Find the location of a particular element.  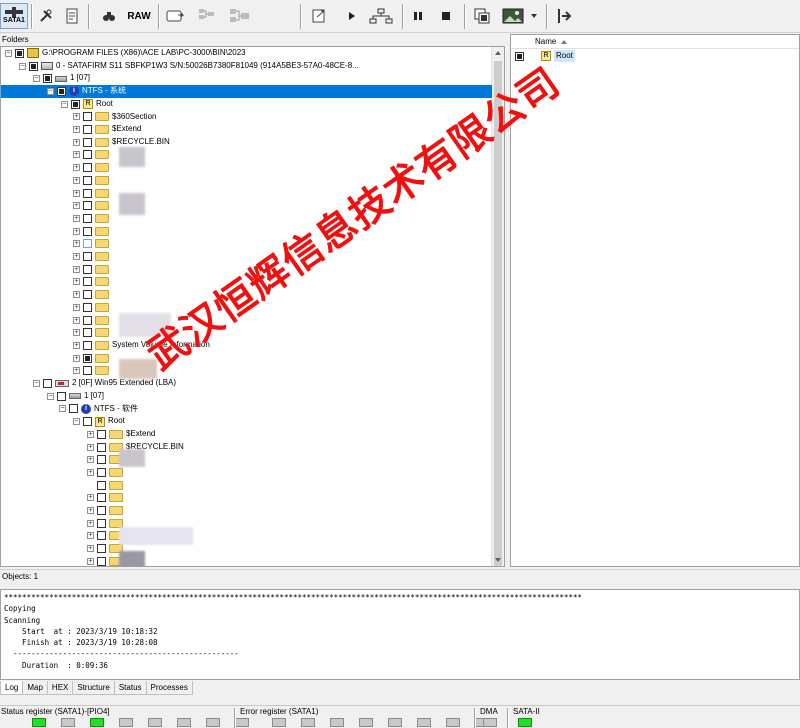

play-button is located at coordinates (352, 16).